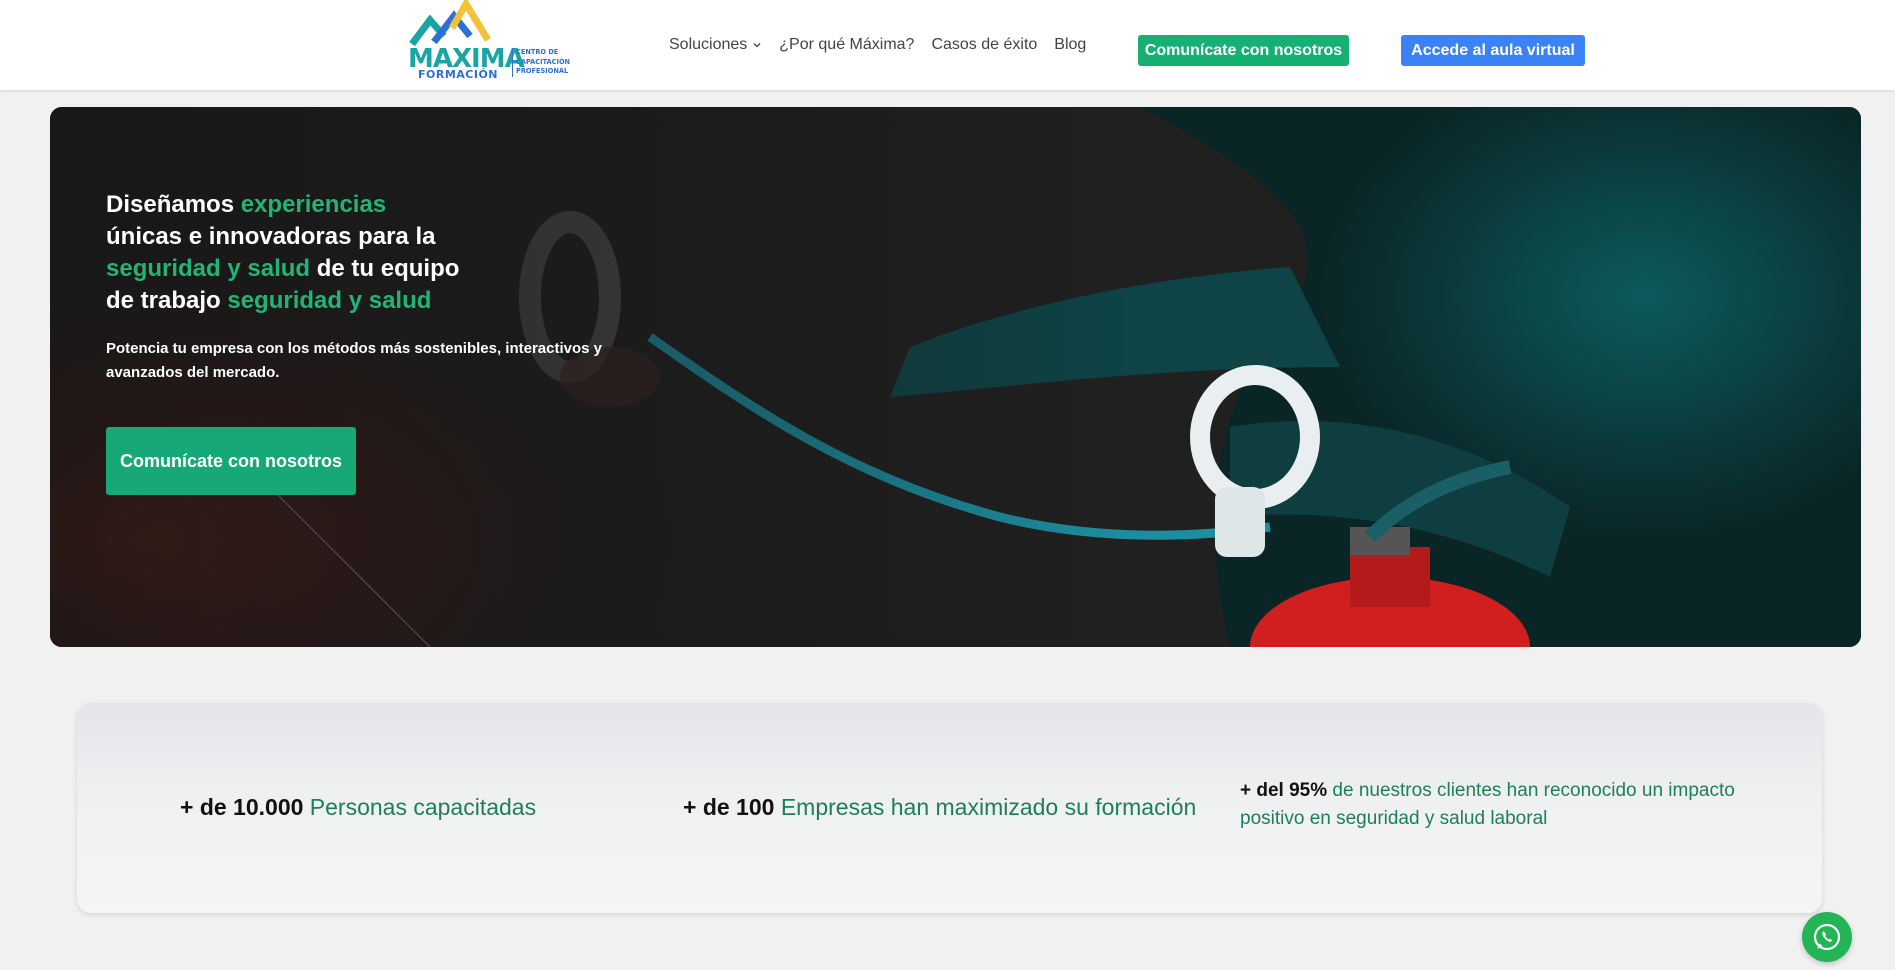 The width and height of the screenshot is (1895, 970). I want to click on logo-tagline-line: CAPACITACIÓN, so click(543, 61).